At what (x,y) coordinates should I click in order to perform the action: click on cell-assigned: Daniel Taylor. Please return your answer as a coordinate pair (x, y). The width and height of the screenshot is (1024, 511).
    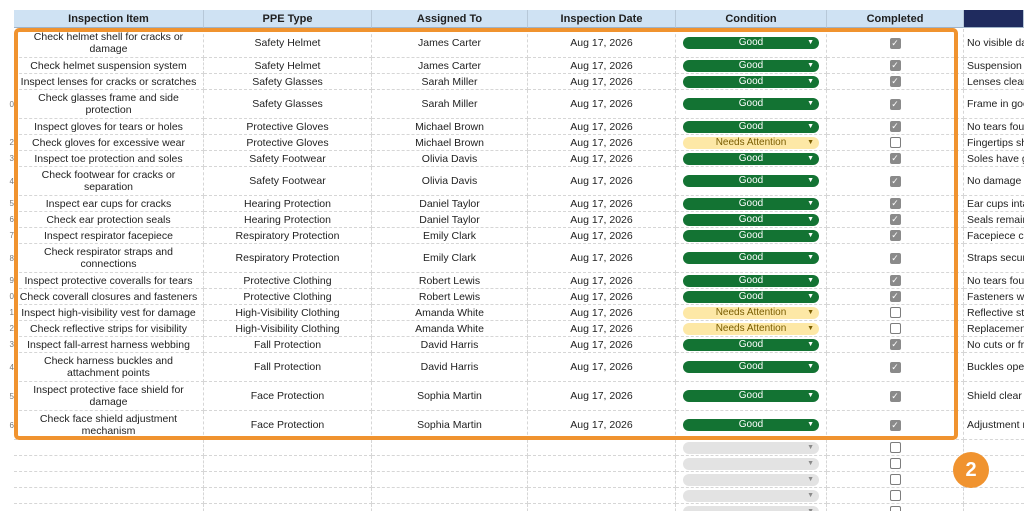
    Looking at the image, I should click on (450, 204).